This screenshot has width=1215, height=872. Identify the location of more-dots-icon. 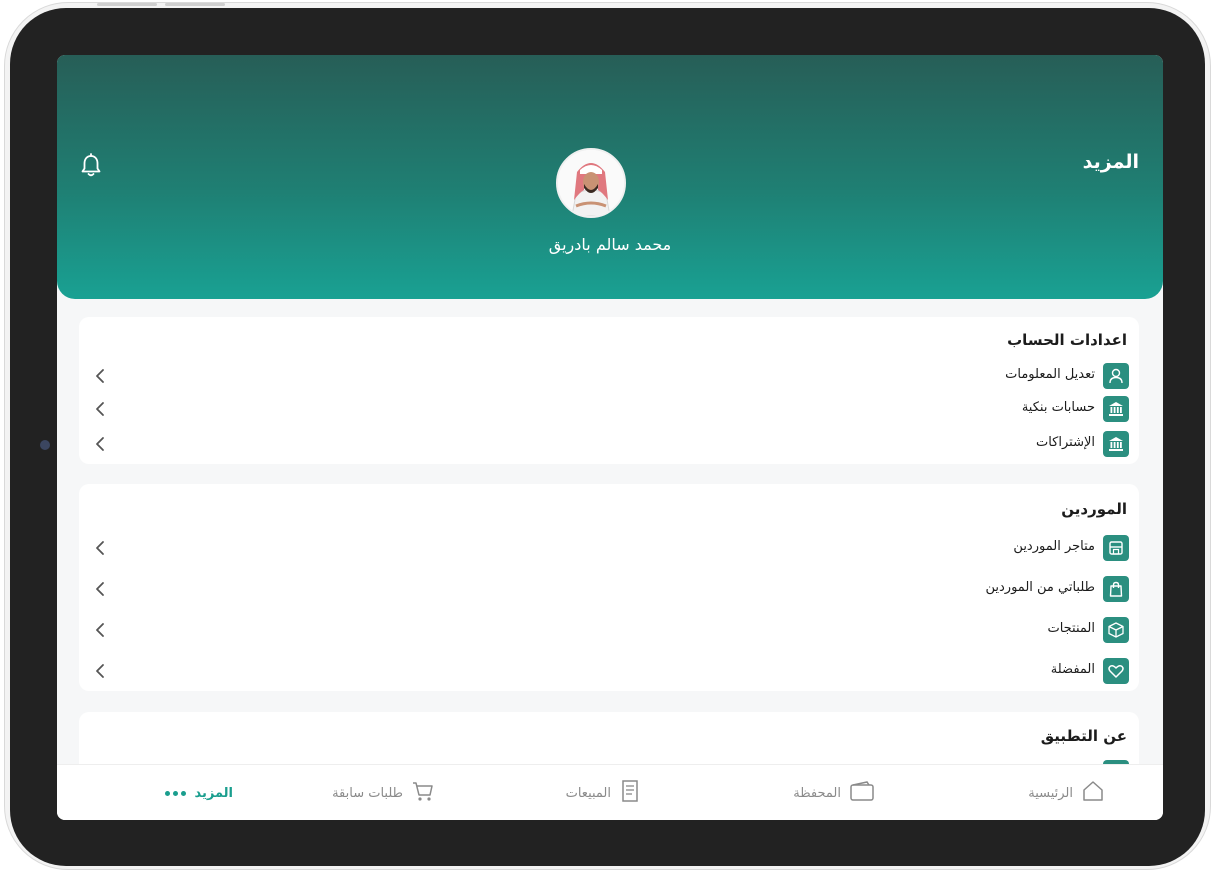
(176, 793).